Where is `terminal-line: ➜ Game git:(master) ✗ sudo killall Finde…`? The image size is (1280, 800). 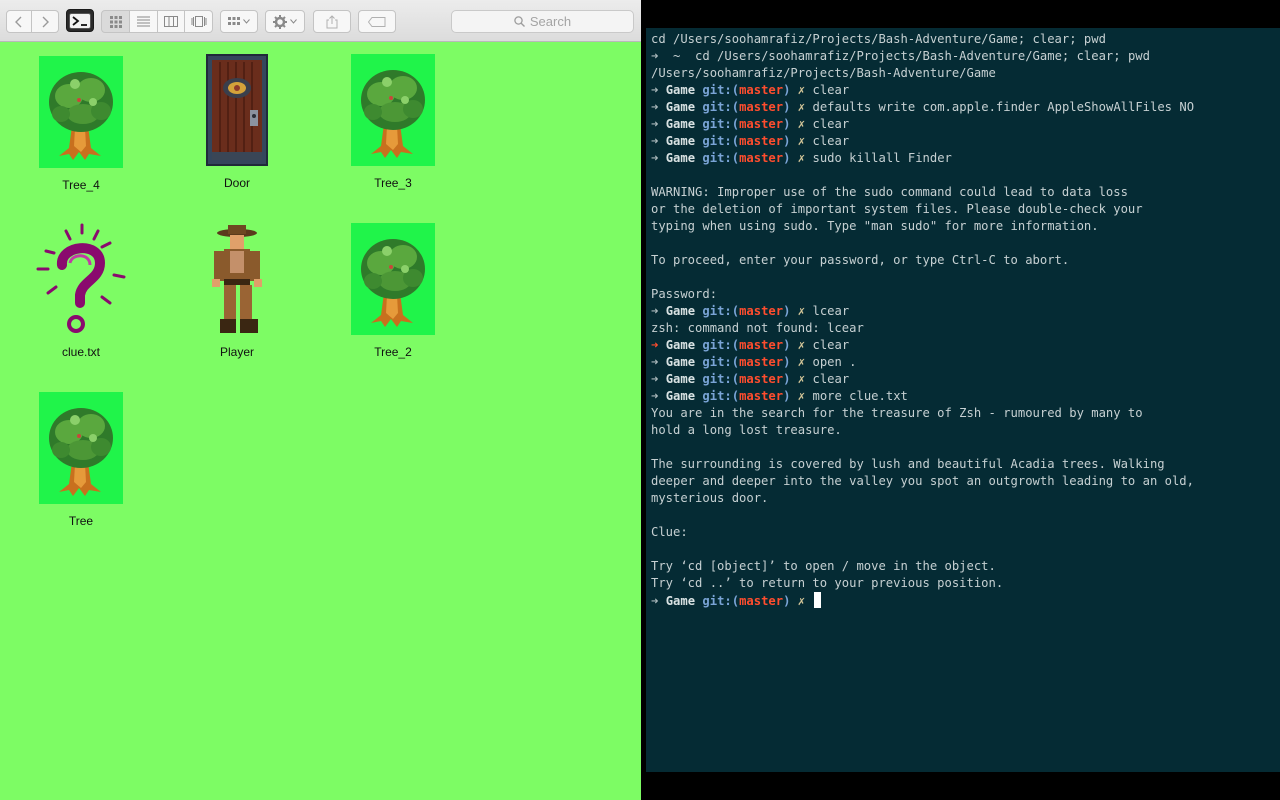 terminal-line: ➜ Game git:(master) ✗ sudo killall Finde… is located at coordinates (922, 158).